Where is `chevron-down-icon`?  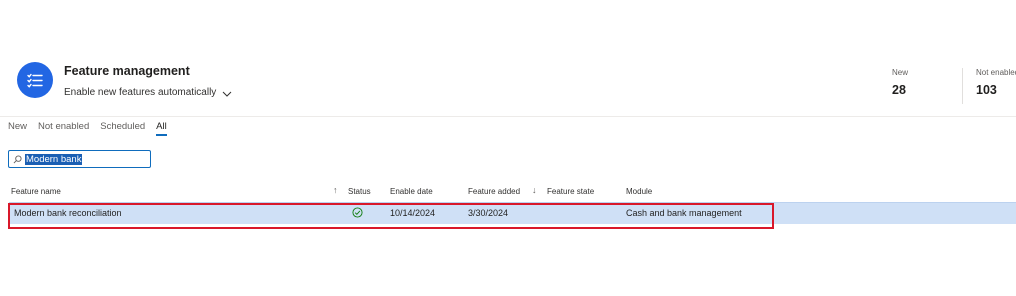 chevron-down-icon is located at coordinates (227, 94).